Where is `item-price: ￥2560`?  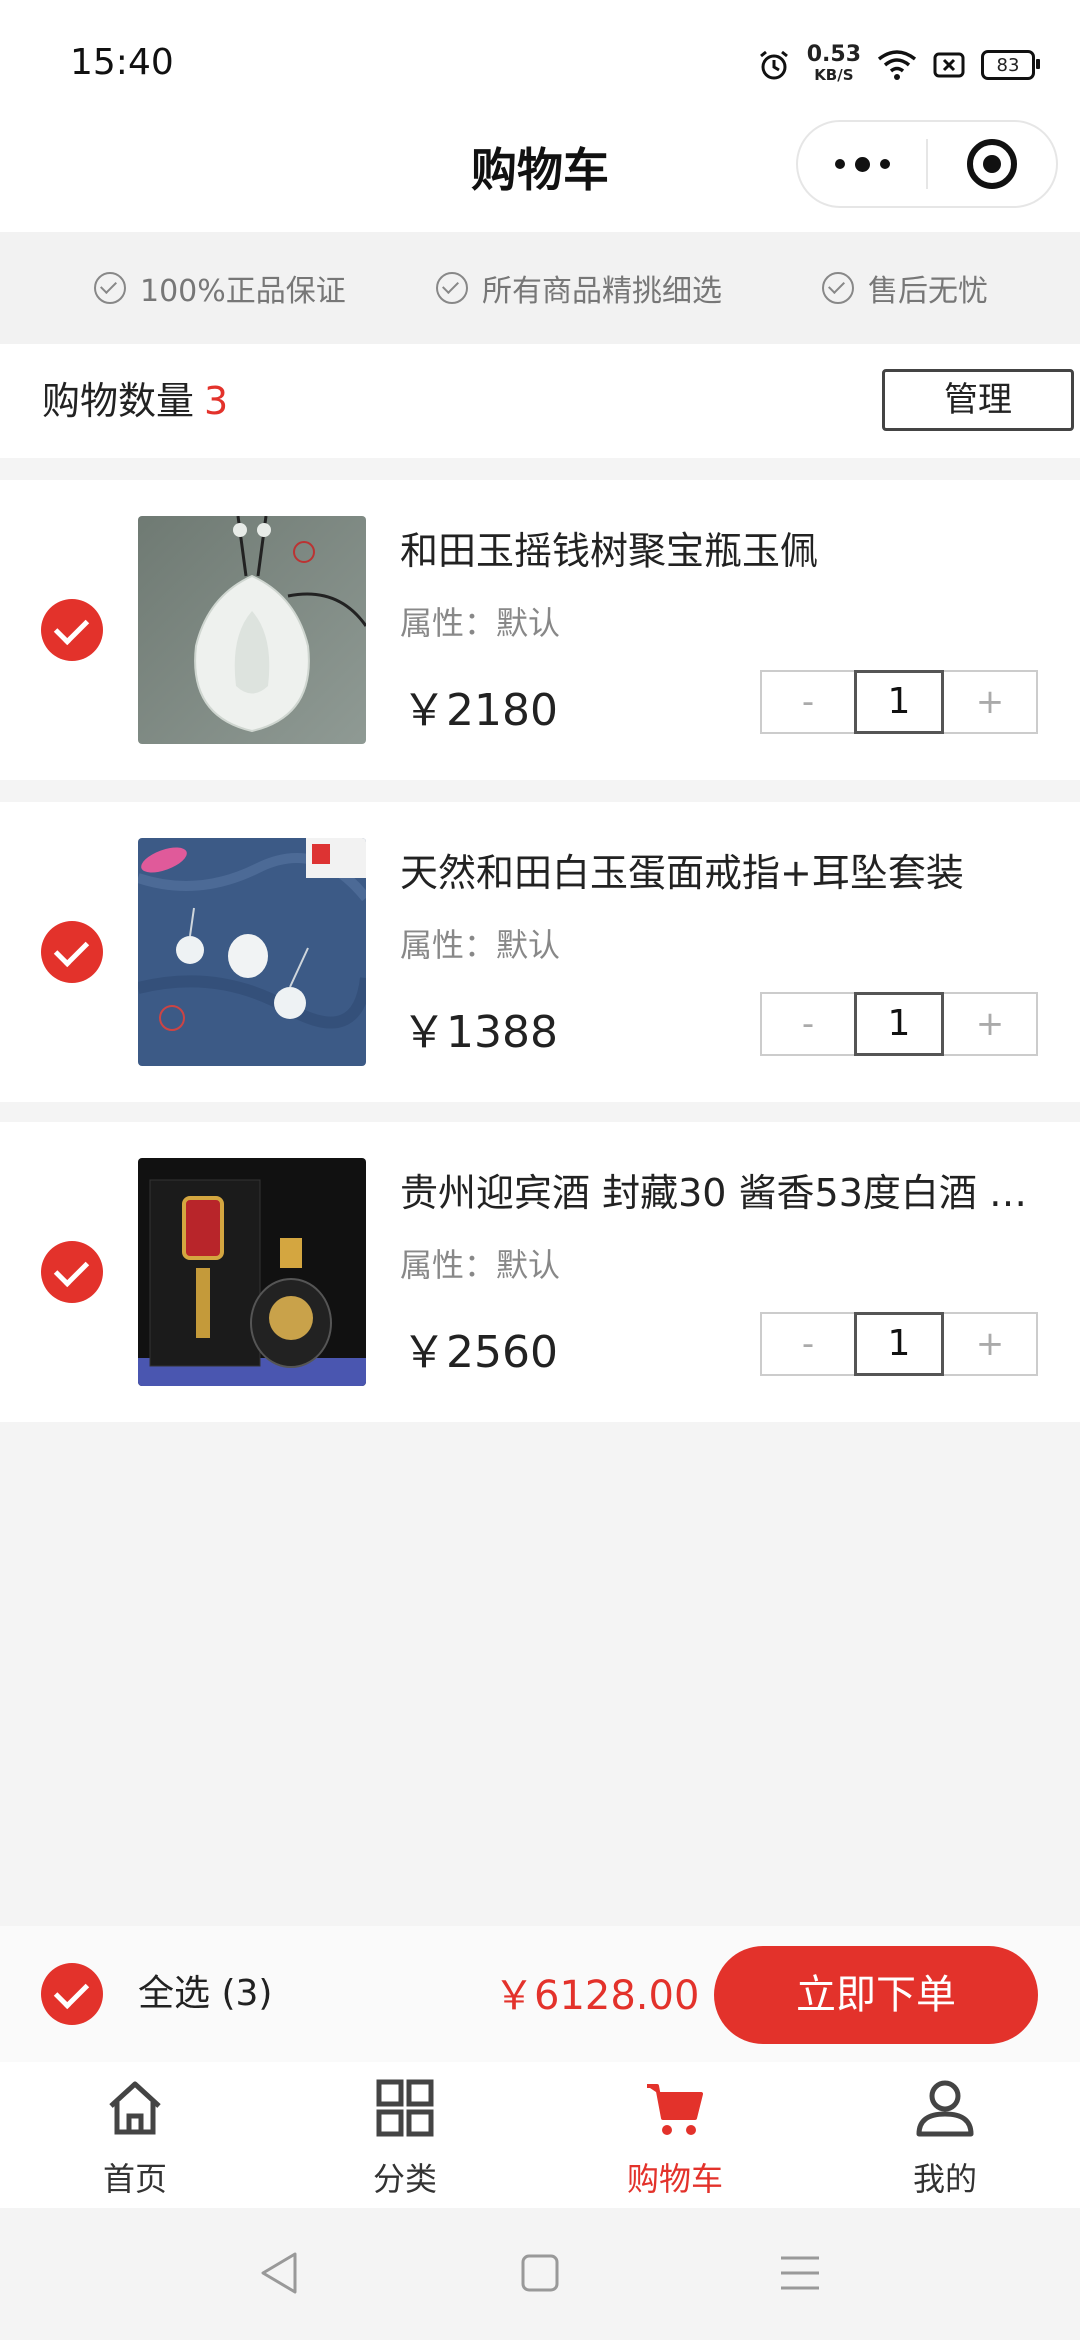 item-price: ￥2560 is located at coordinates (480, 1352).